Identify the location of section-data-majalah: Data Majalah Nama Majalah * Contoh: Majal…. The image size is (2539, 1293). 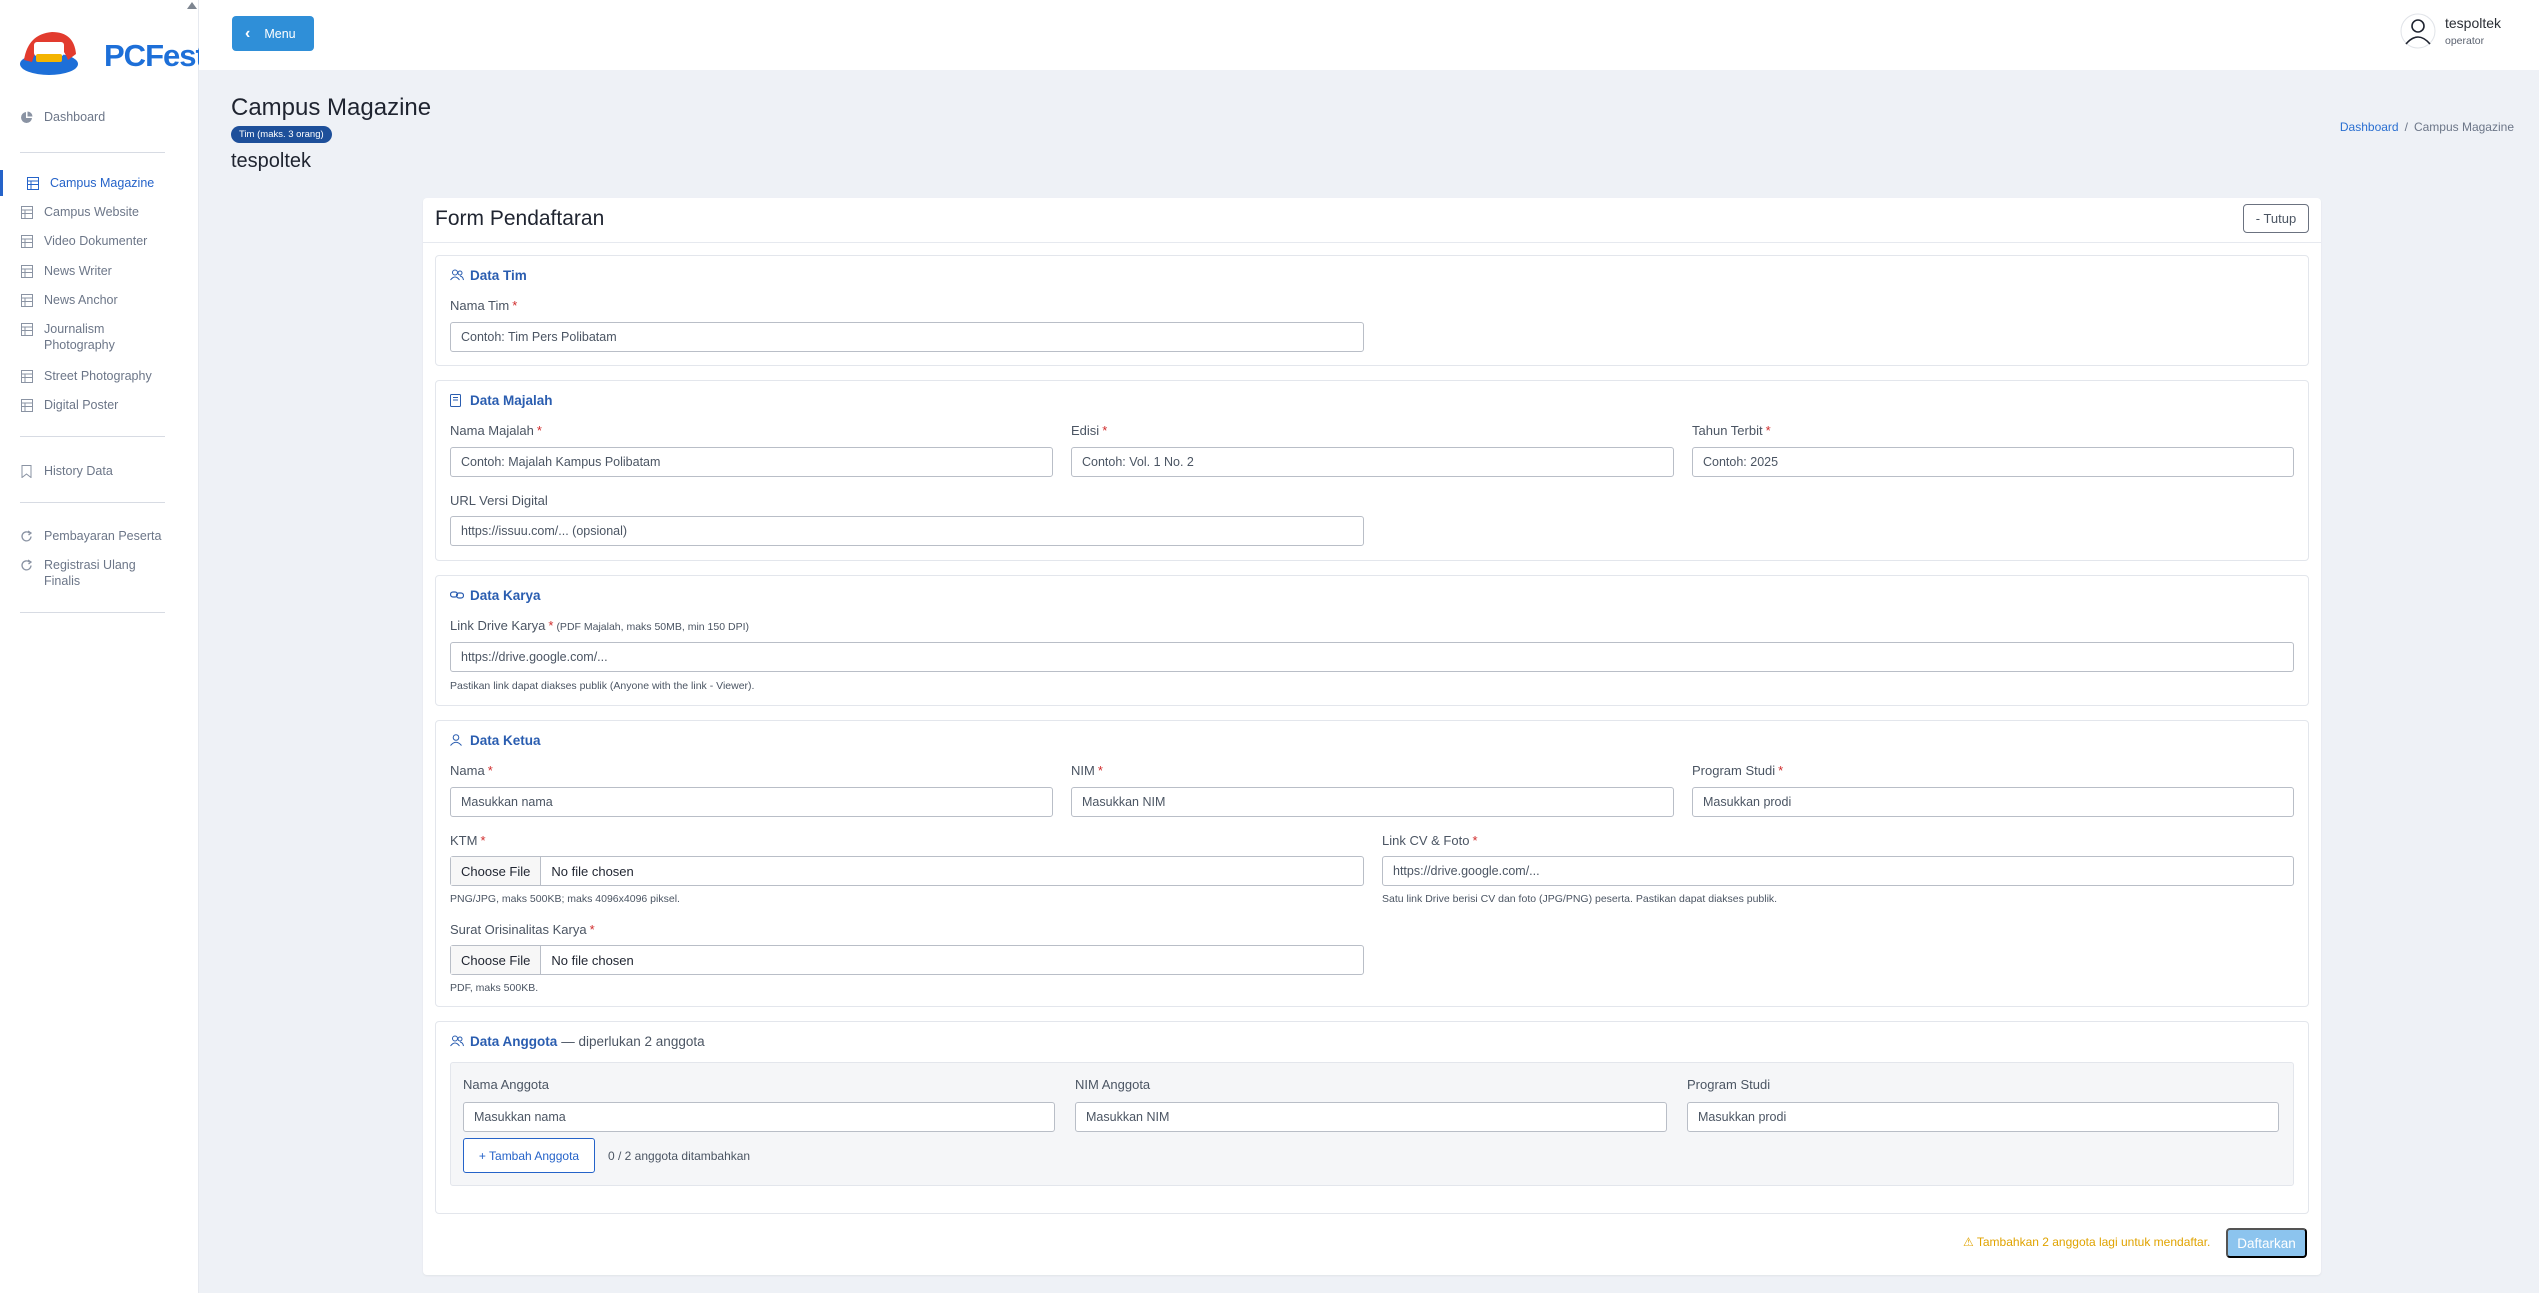
(1372, 470).